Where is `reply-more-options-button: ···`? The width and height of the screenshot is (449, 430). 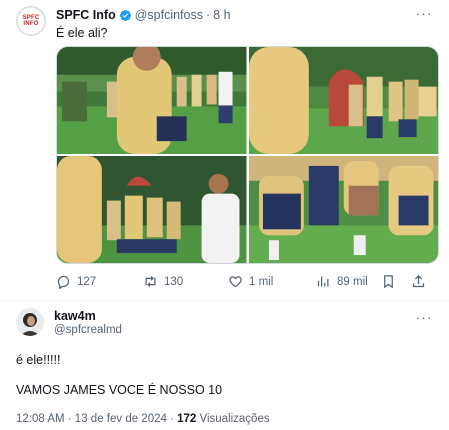
reply-more-options-button: ··· is located at coordinates (424, 317).